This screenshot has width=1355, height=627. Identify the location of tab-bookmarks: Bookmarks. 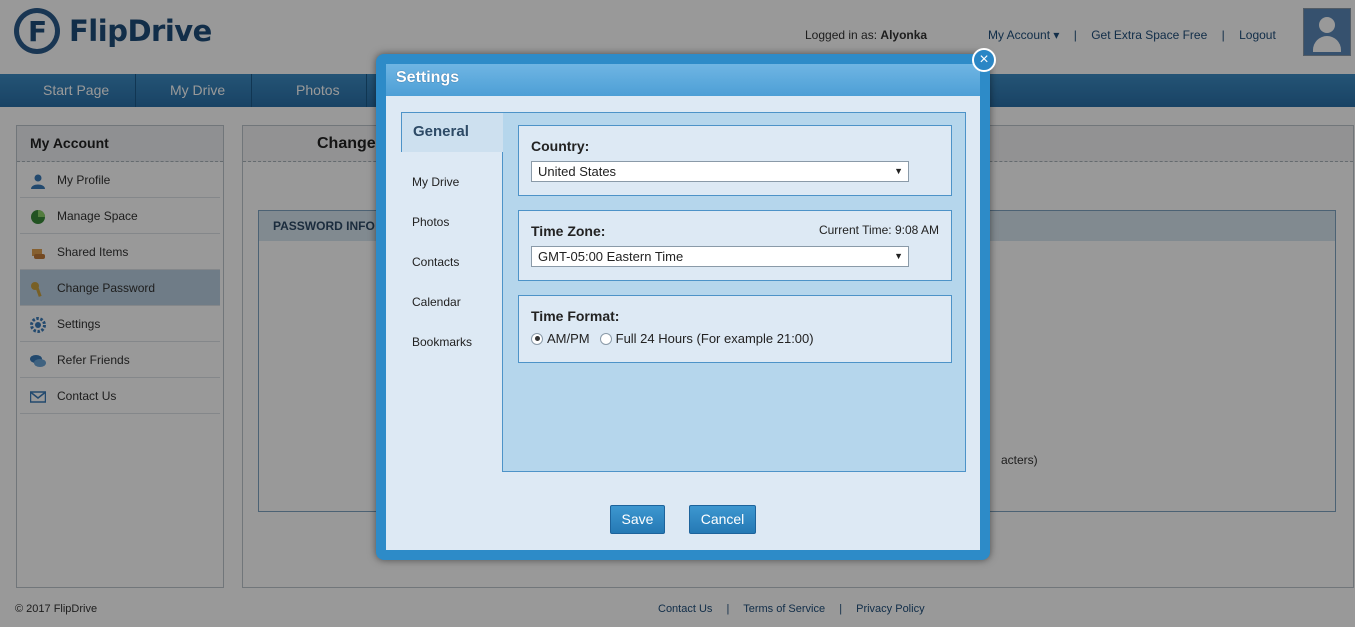
(442, 342).